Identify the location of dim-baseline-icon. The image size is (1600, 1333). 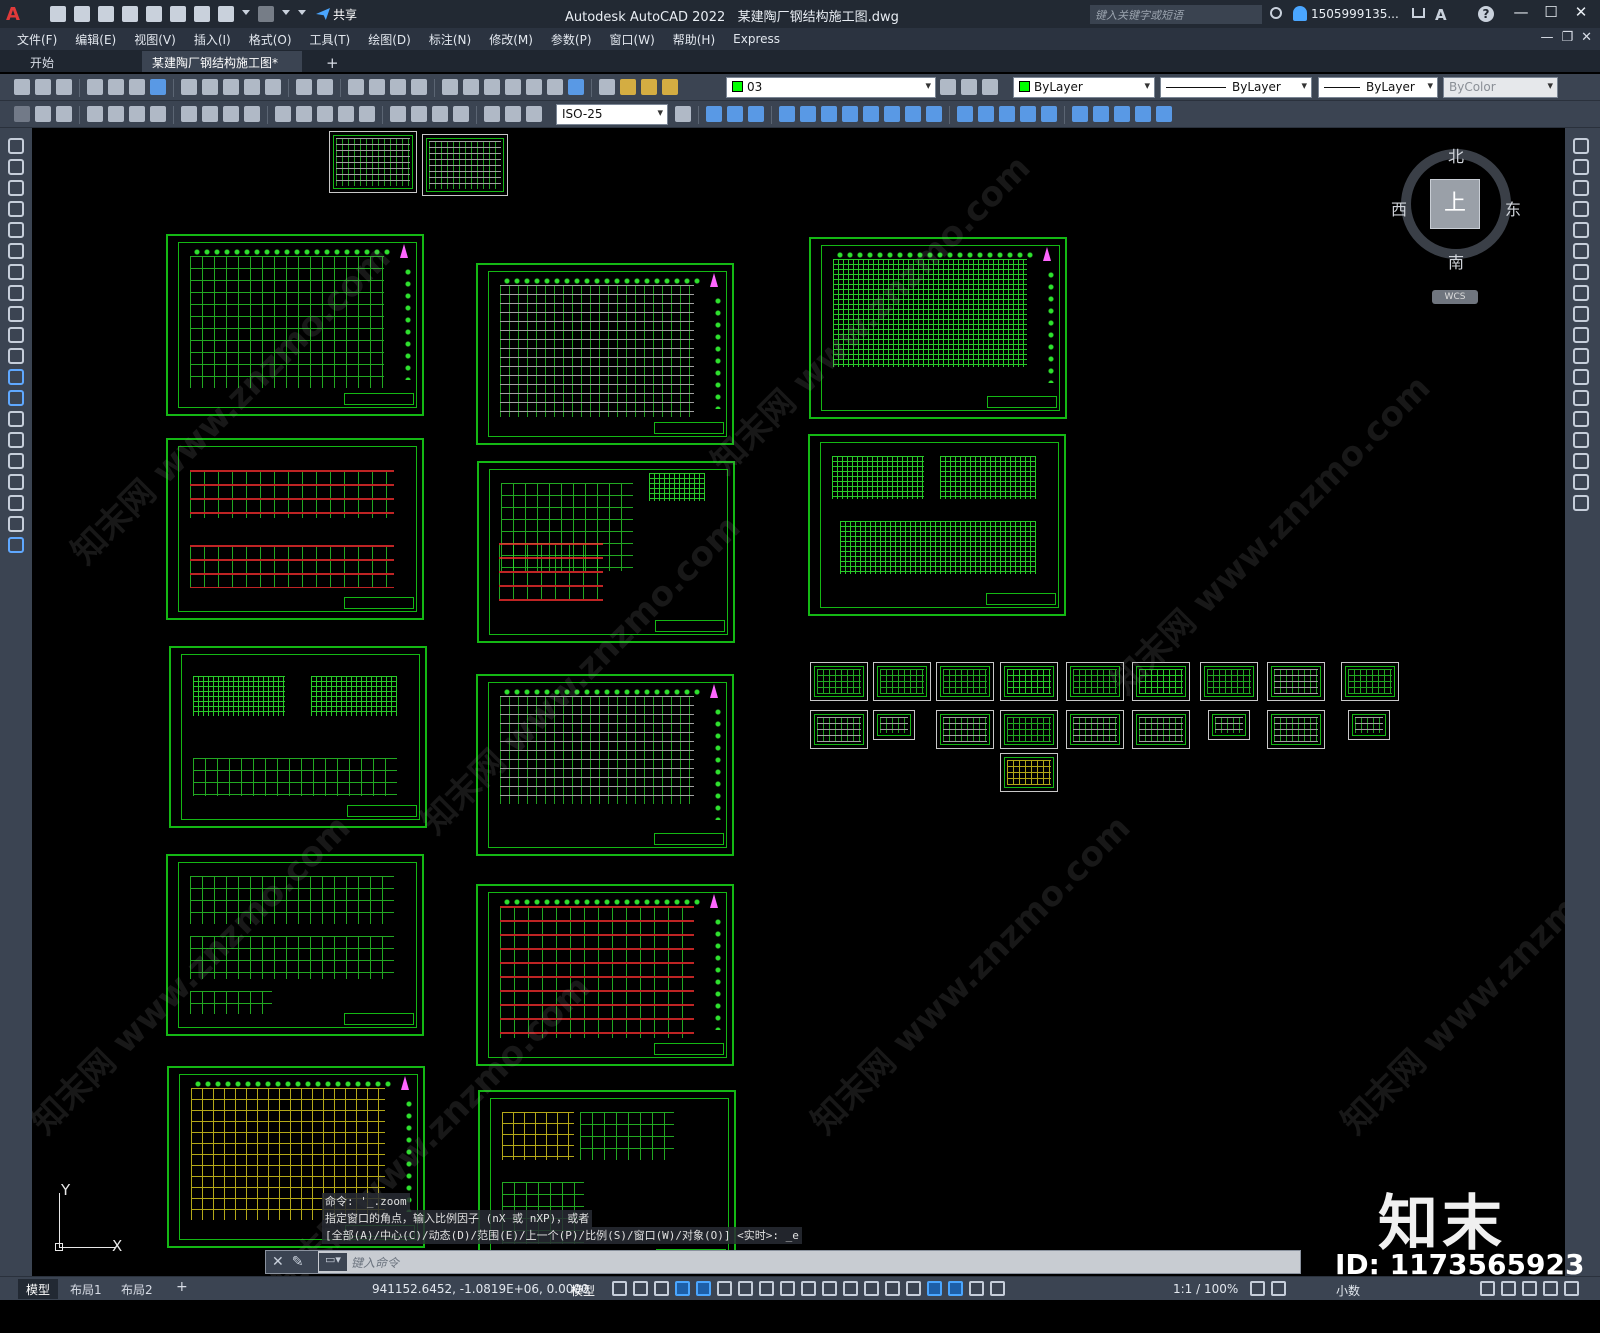
(304, 114).